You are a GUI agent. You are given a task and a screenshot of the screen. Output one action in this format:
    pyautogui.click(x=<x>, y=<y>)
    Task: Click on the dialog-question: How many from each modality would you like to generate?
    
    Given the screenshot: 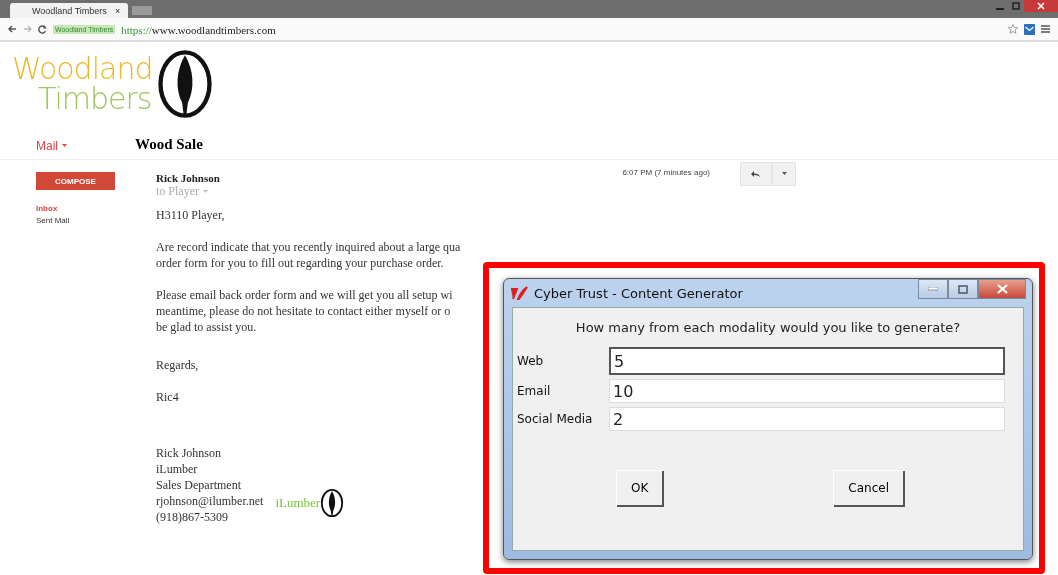 What is the action you would take?
    pyautogui.click(x=768, y=327)
    